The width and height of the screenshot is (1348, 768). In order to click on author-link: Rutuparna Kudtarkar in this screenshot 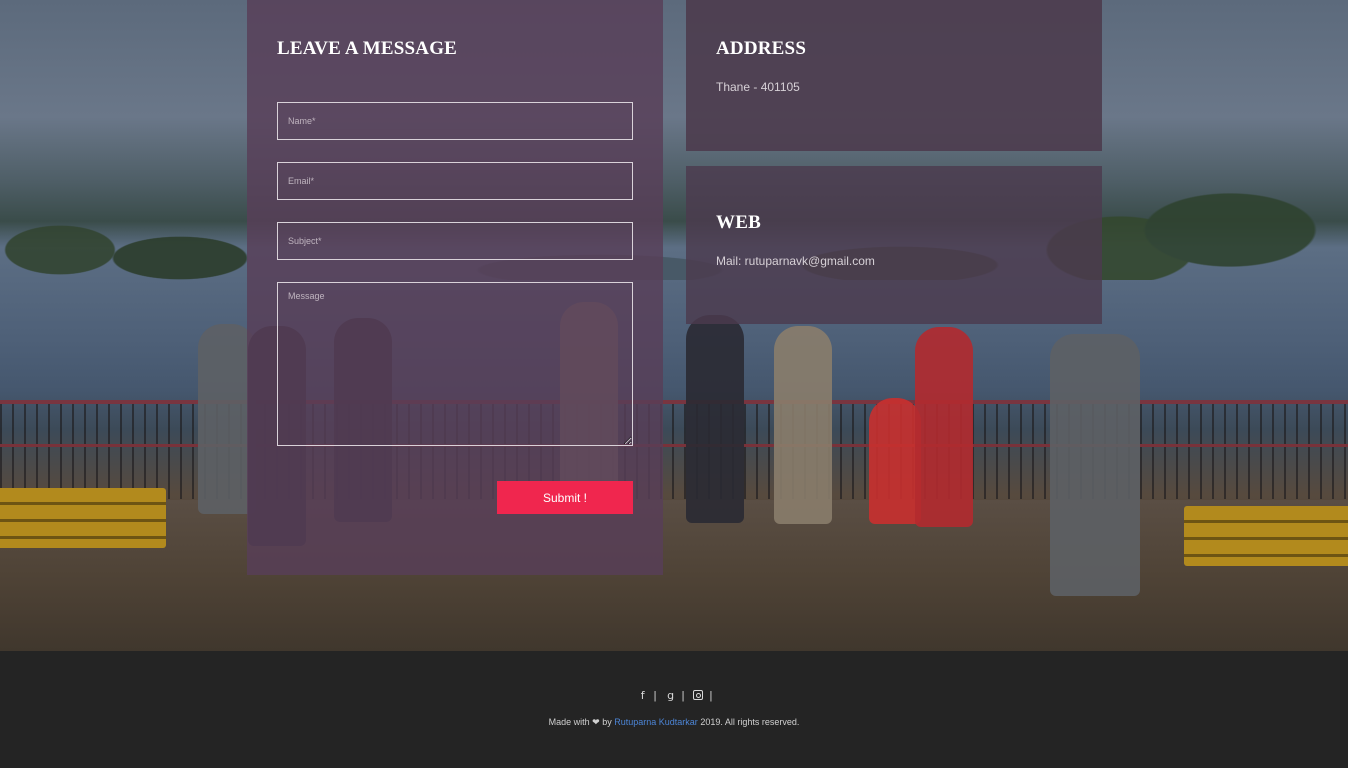, I will do `click(656, 722)`.